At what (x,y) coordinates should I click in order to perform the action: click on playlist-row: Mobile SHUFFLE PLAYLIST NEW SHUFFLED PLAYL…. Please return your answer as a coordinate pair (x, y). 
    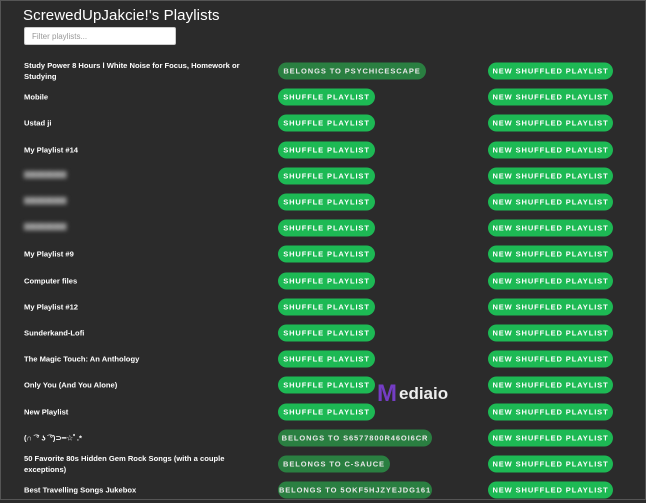
    Looking at the image, I should click on (323, 97).